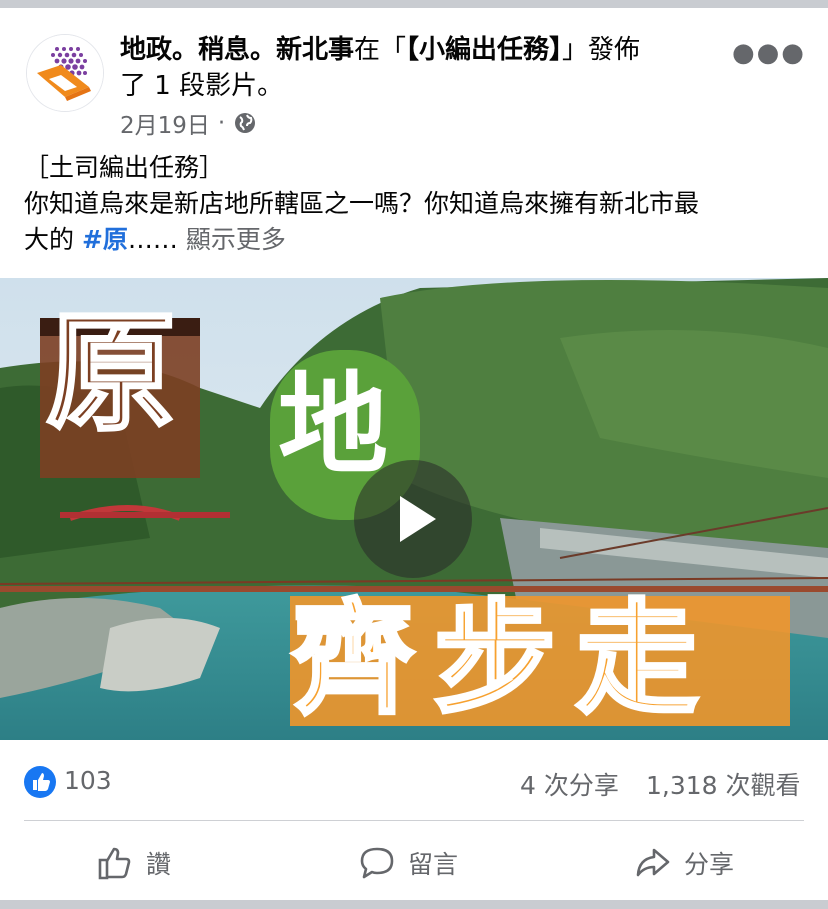 The width and height of the screenshot is (828, 909). What do you see at coordinates (236, 239) in the screenshot?
I see `see-more-link: 顯示更多` at bounding box center [236, 239].